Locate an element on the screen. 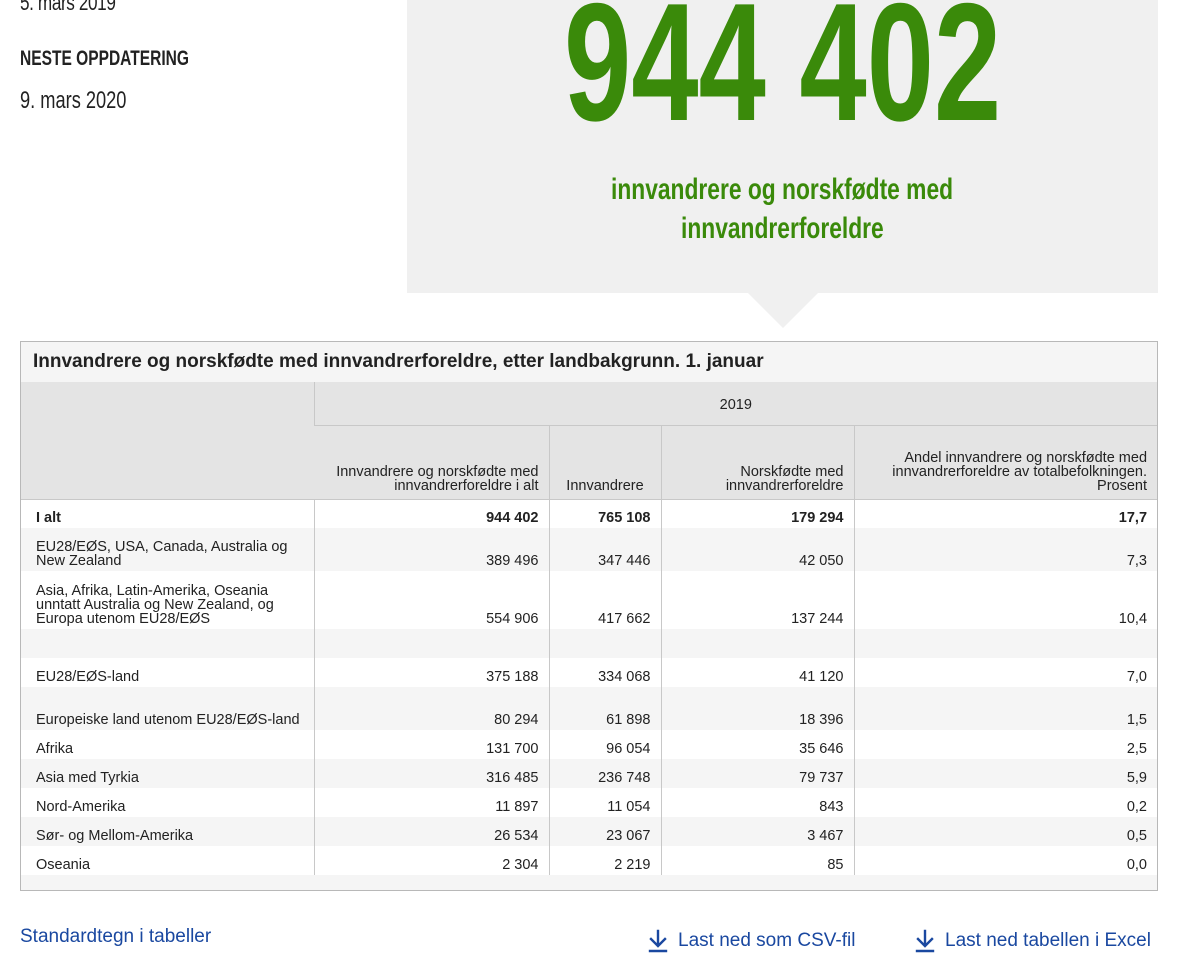 The image size is (1200, 961). cell-total: 389 496 is located at coordinates (431, 549).